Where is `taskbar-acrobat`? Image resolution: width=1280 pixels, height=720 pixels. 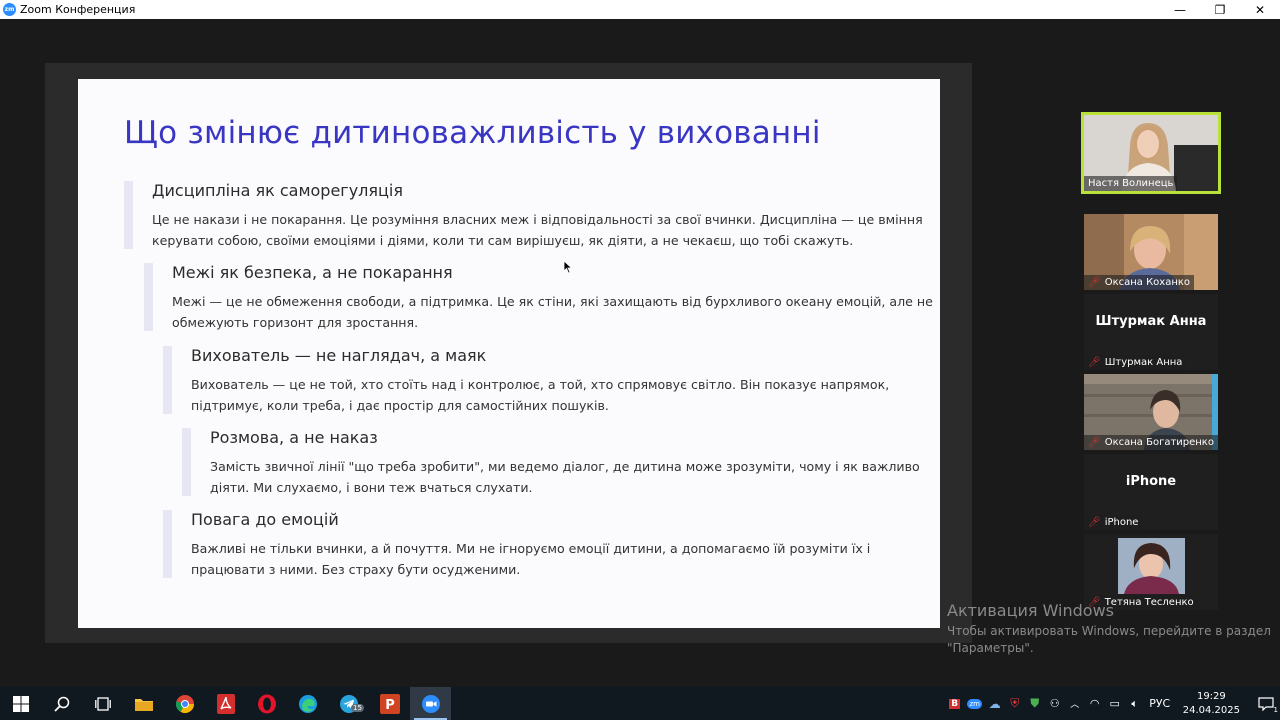 taskbar-acrobat is located at coordinates (225, 703).